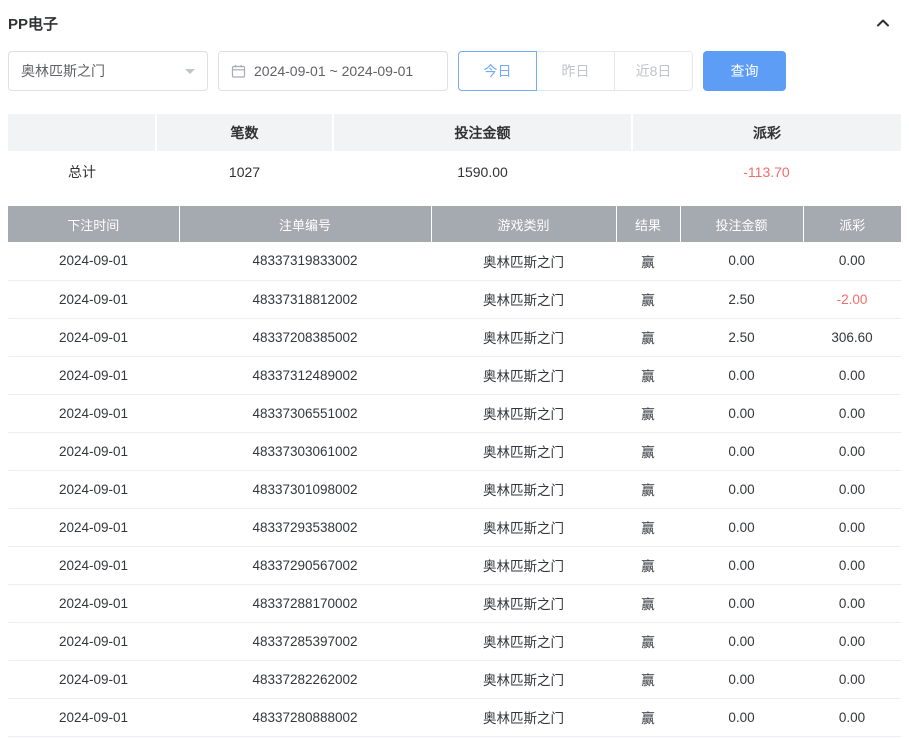  Describe the element at coordinates (482, 172) in the screenshot. I see `summary-total-bet-amount: 1590.00` at that location.